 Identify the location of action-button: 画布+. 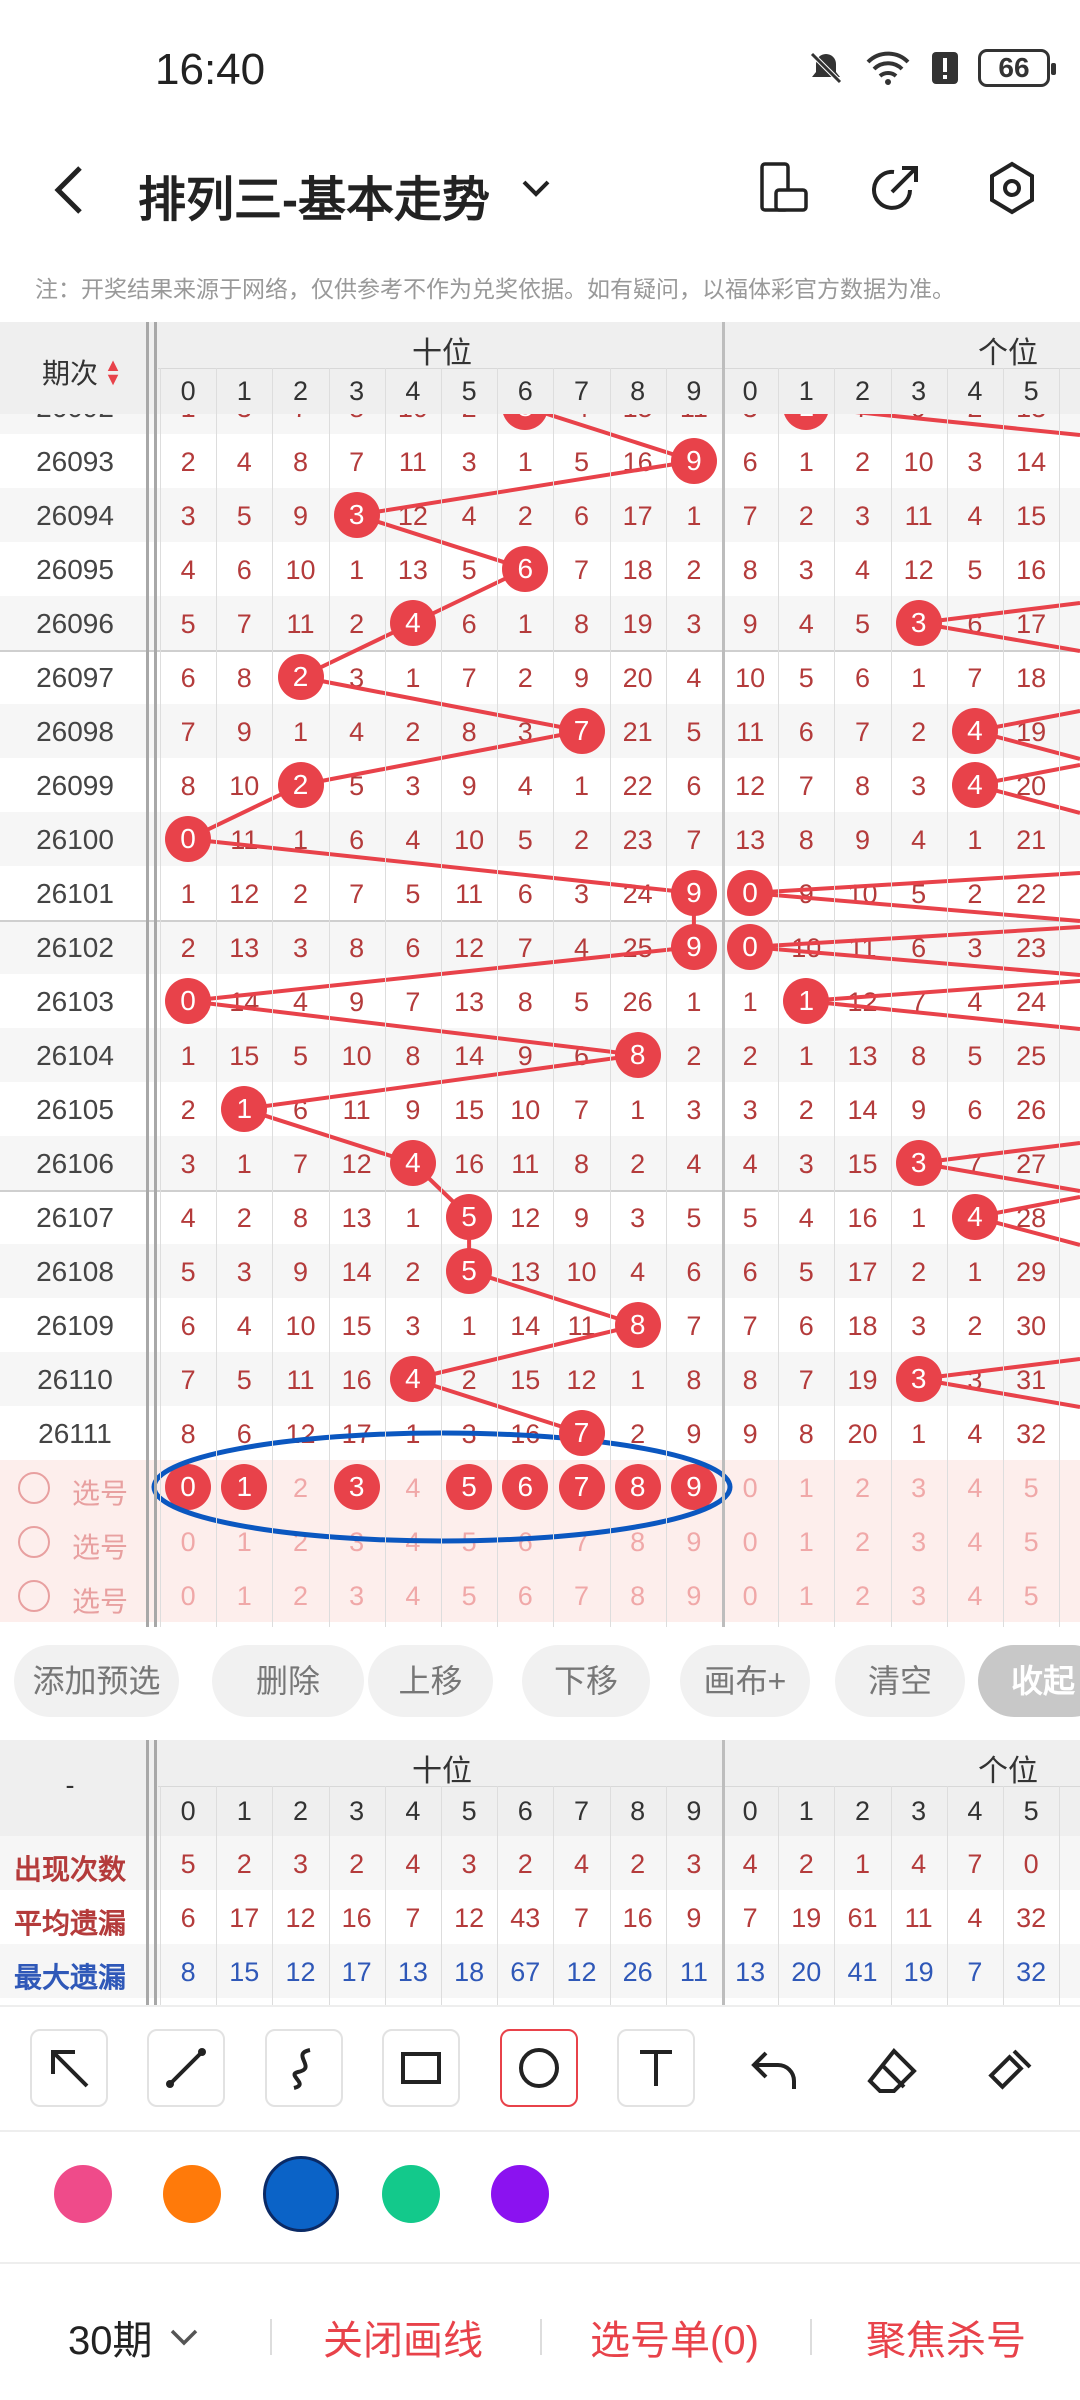
(745, 1681).